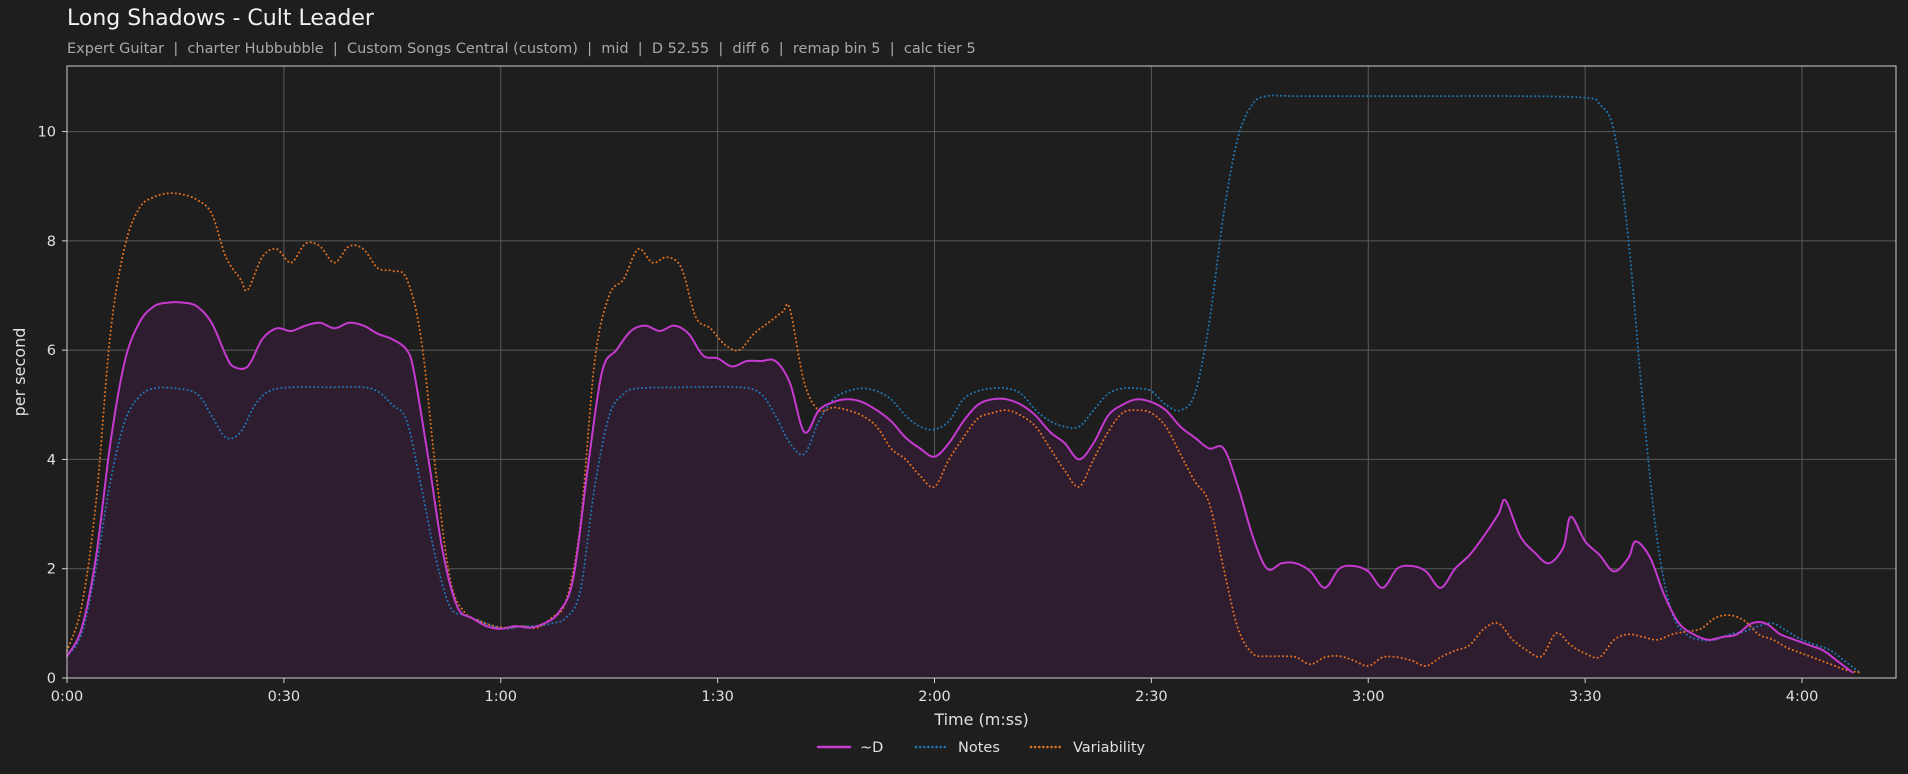 The image size is (1908, 774). I want to click on x-tick-label: 2:30, so click(1151, 697).